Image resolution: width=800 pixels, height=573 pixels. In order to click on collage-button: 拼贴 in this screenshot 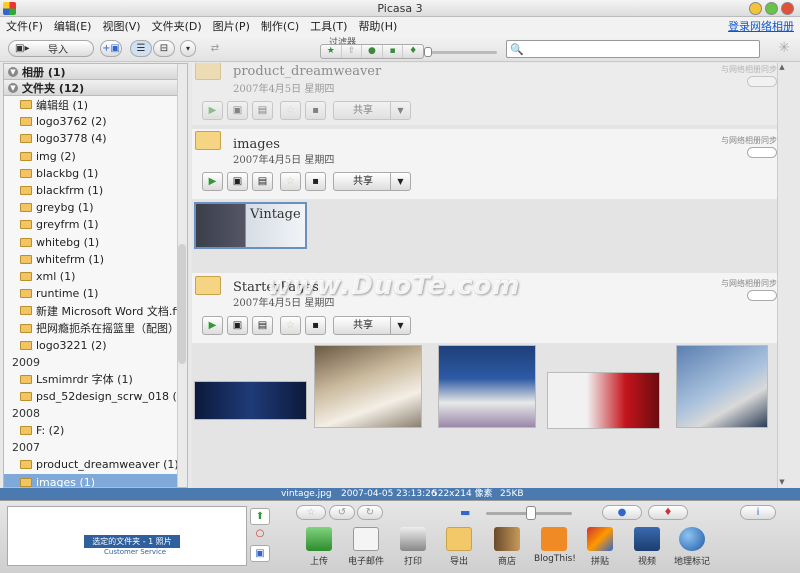, I will do `click(600, 547)`.